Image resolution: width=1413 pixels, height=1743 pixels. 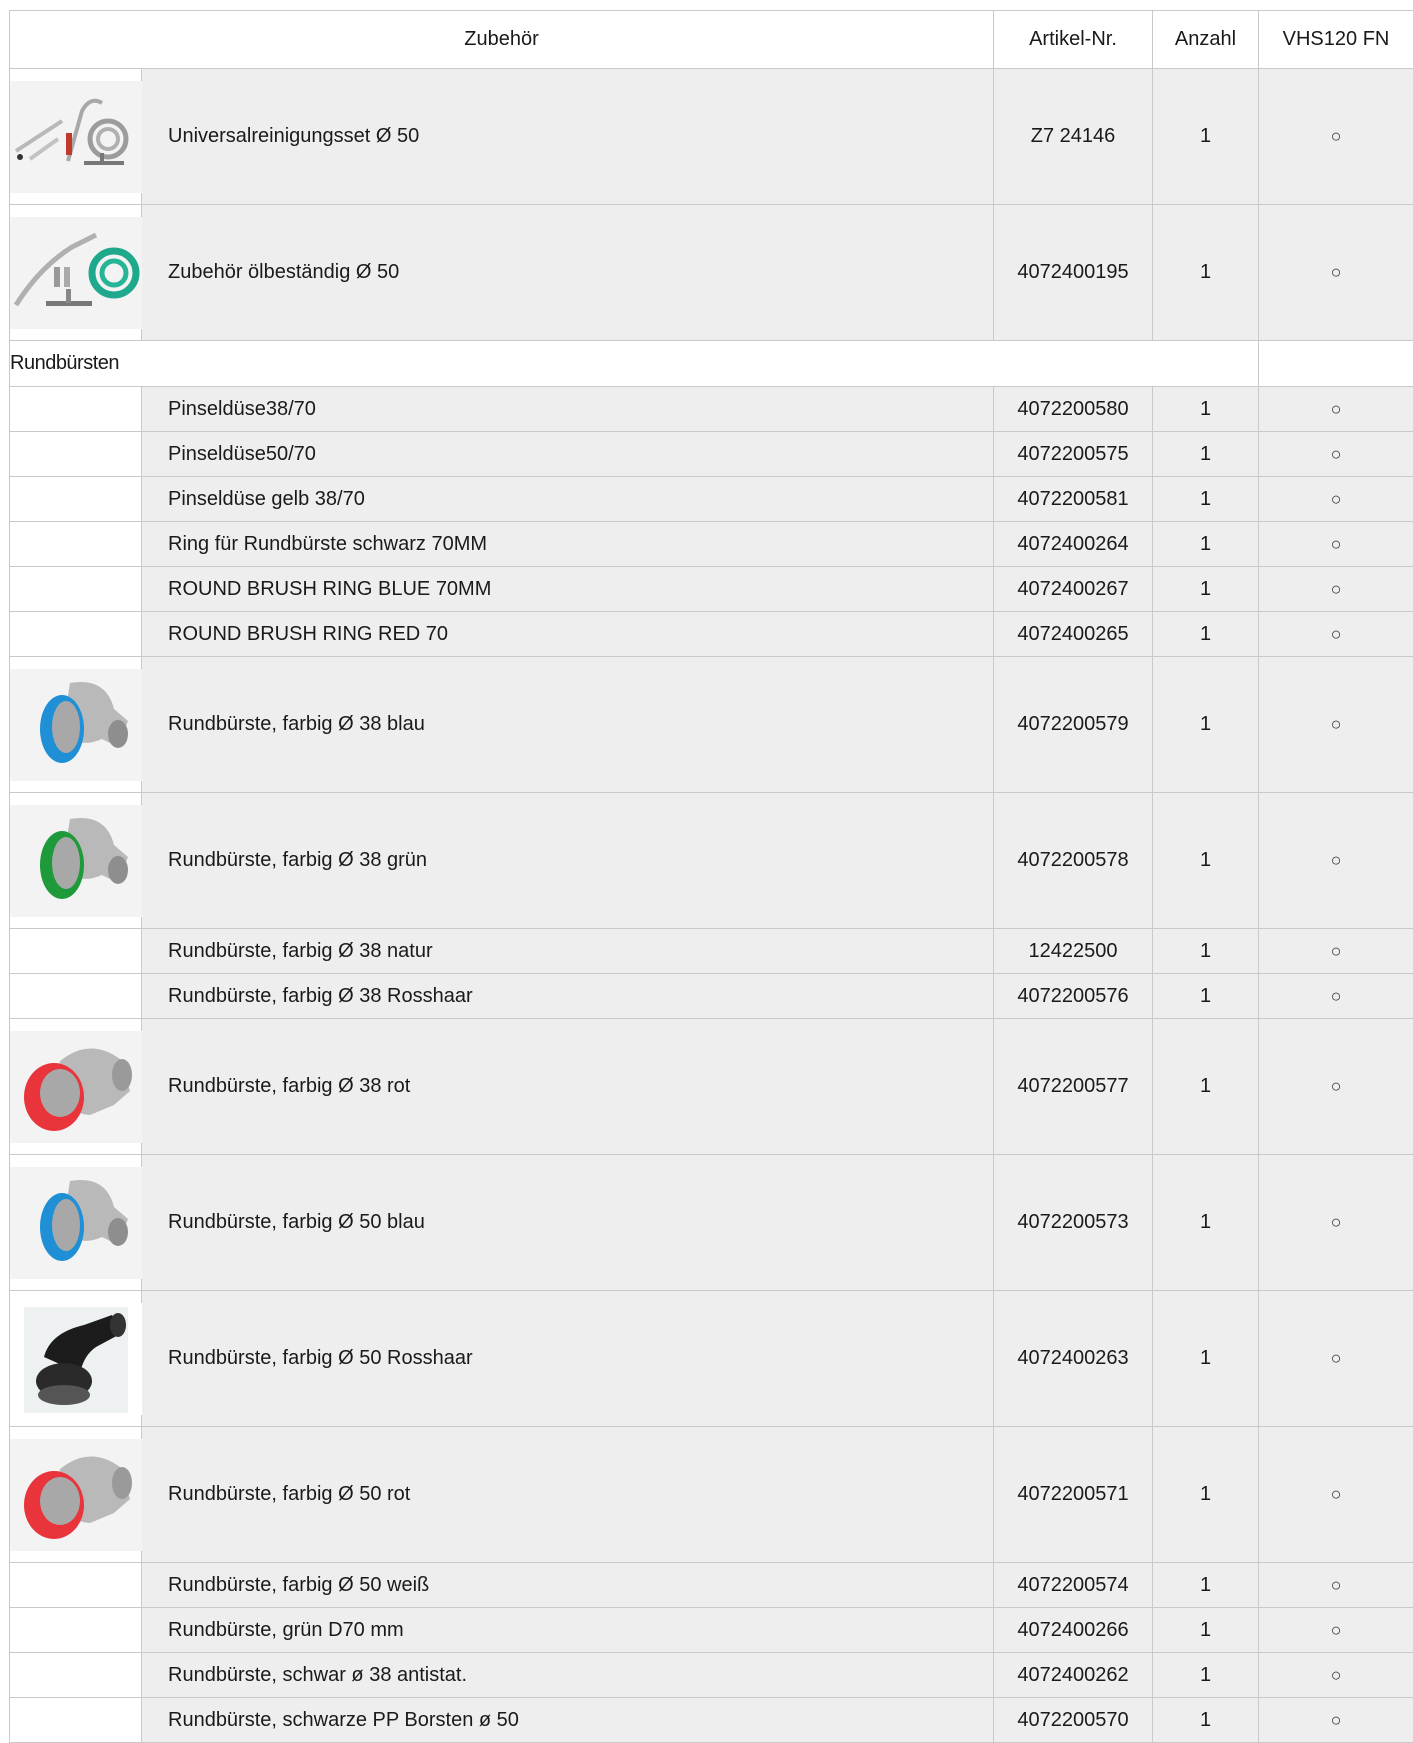 I want to click on table-header-row: Zubehör Artikel-Nr. Anzahl VHS120 FN, so click(x=711, y=40).